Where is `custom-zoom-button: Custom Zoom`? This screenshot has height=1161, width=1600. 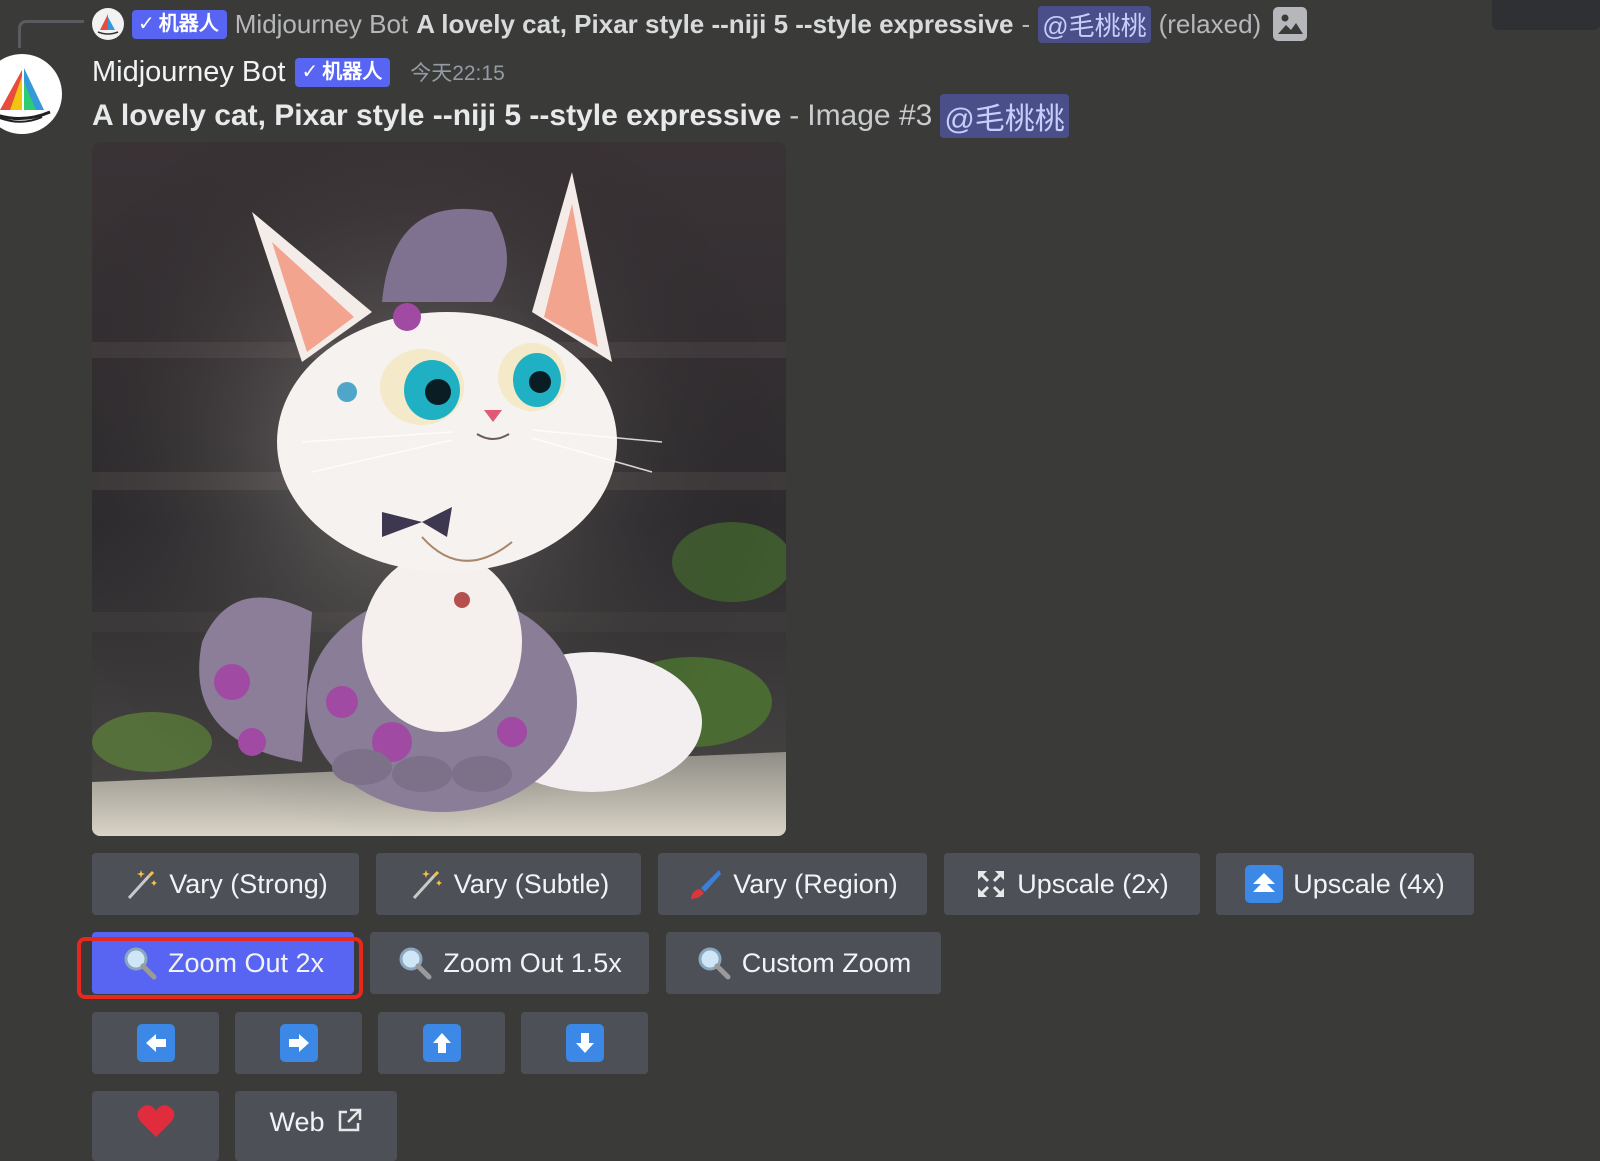
custom-zoom-button: Custom Zoom is located at coordinates (803, 963).